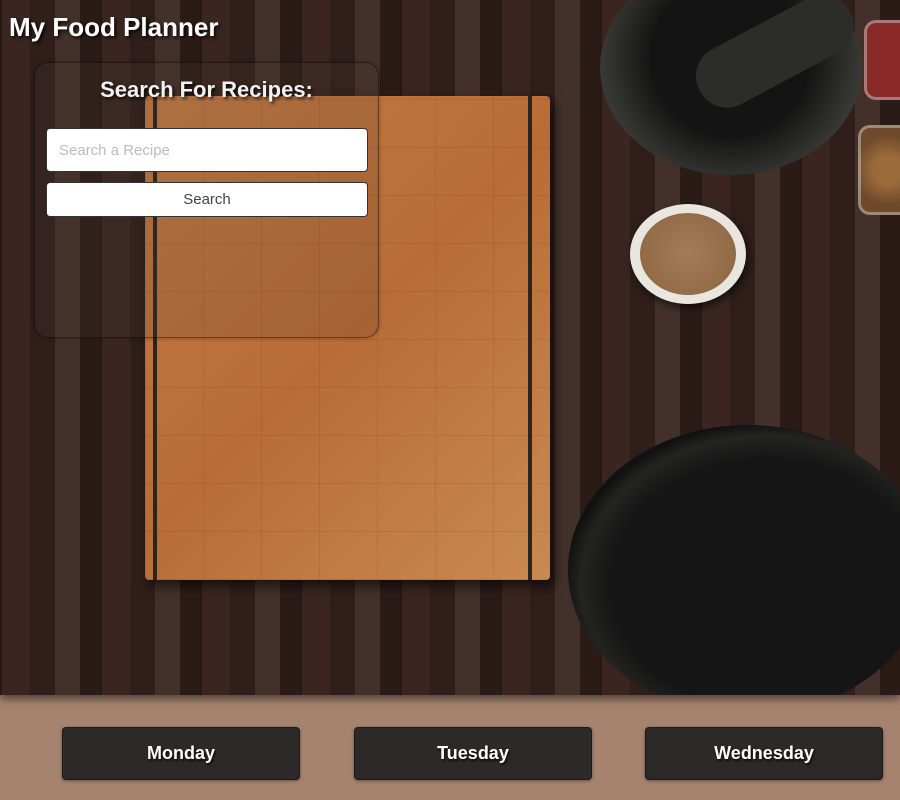  Describe the element at coordinates (114, 27) in the screenshot. I see `page-title: My Food Planner` at that location.